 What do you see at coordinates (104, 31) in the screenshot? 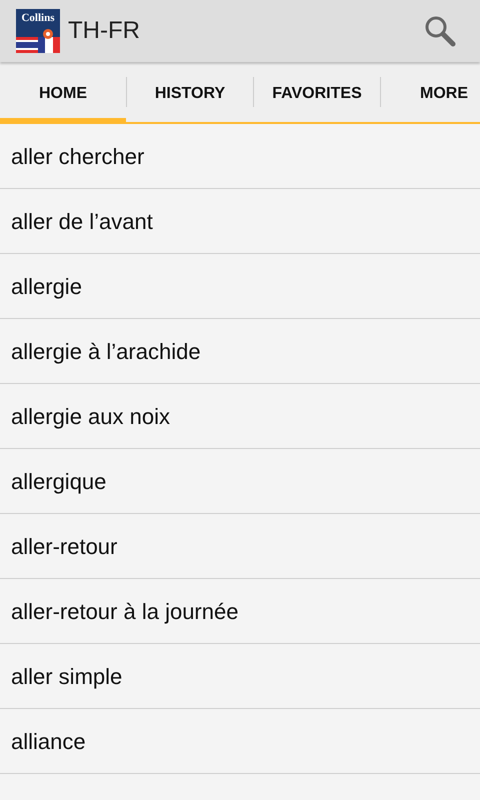
I see `app-title: TH-FR` at bounding box center [104, 31].